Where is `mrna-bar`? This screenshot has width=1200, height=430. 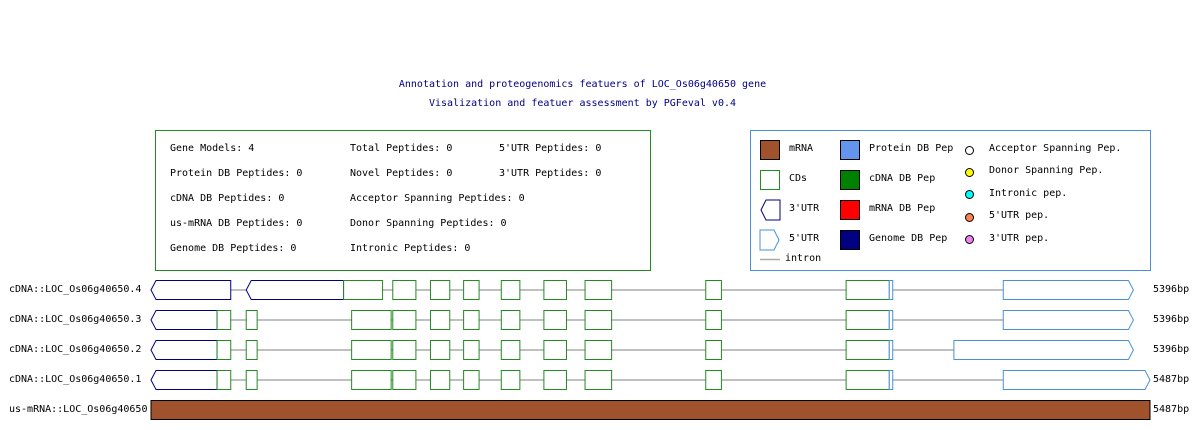 mrna-bar is located at coordinates (650, 410).